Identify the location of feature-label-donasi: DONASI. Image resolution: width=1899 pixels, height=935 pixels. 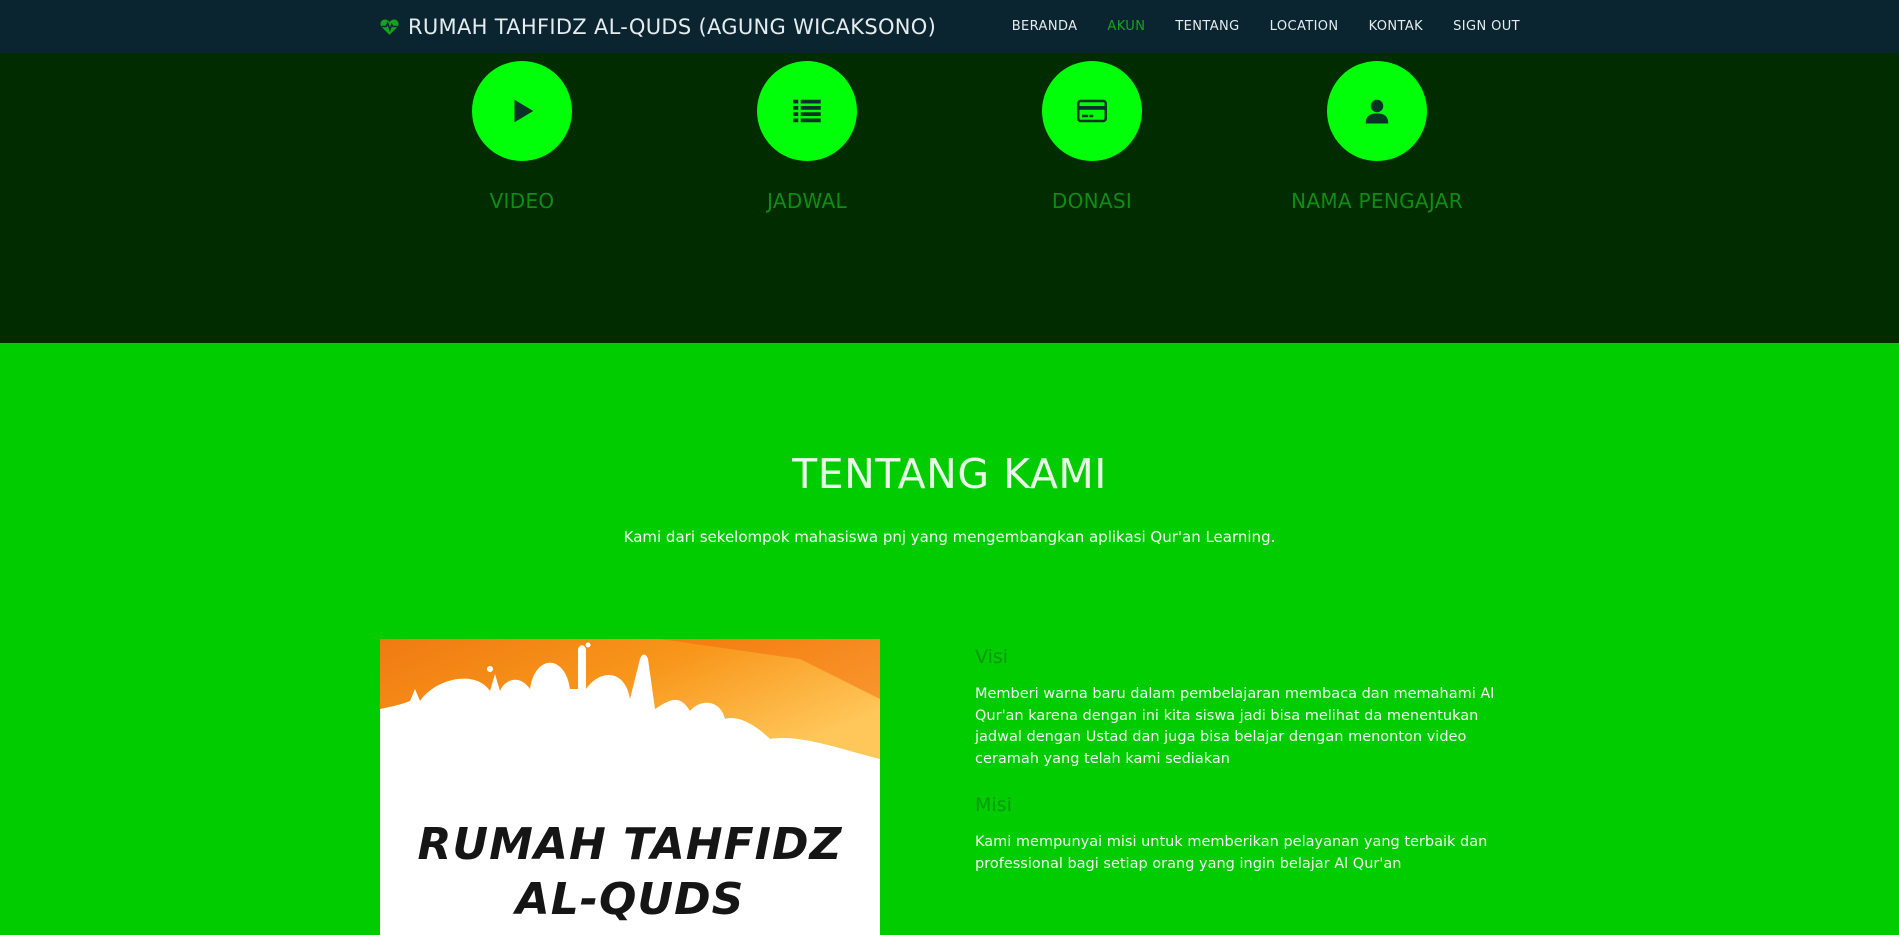
(1092, 201).